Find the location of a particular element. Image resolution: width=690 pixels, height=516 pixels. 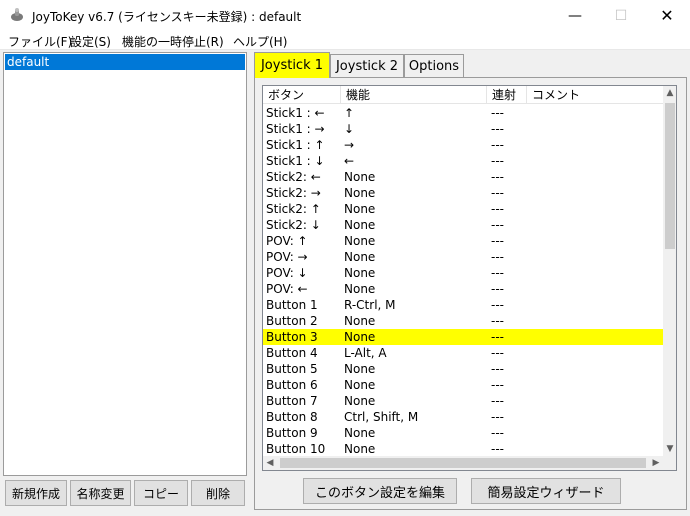

row-button-cell: Stick2: ↑ is located at coordinates (293, 209).